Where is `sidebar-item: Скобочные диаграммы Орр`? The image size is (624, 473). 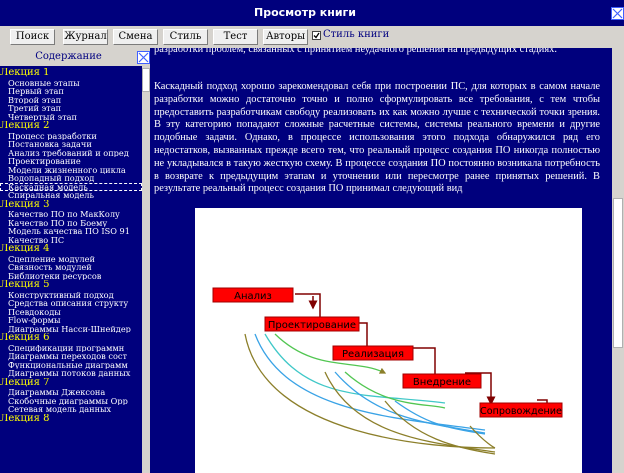
sidebar-item: Скобочные диаграммы Орр is located at coordinates (71, 401).